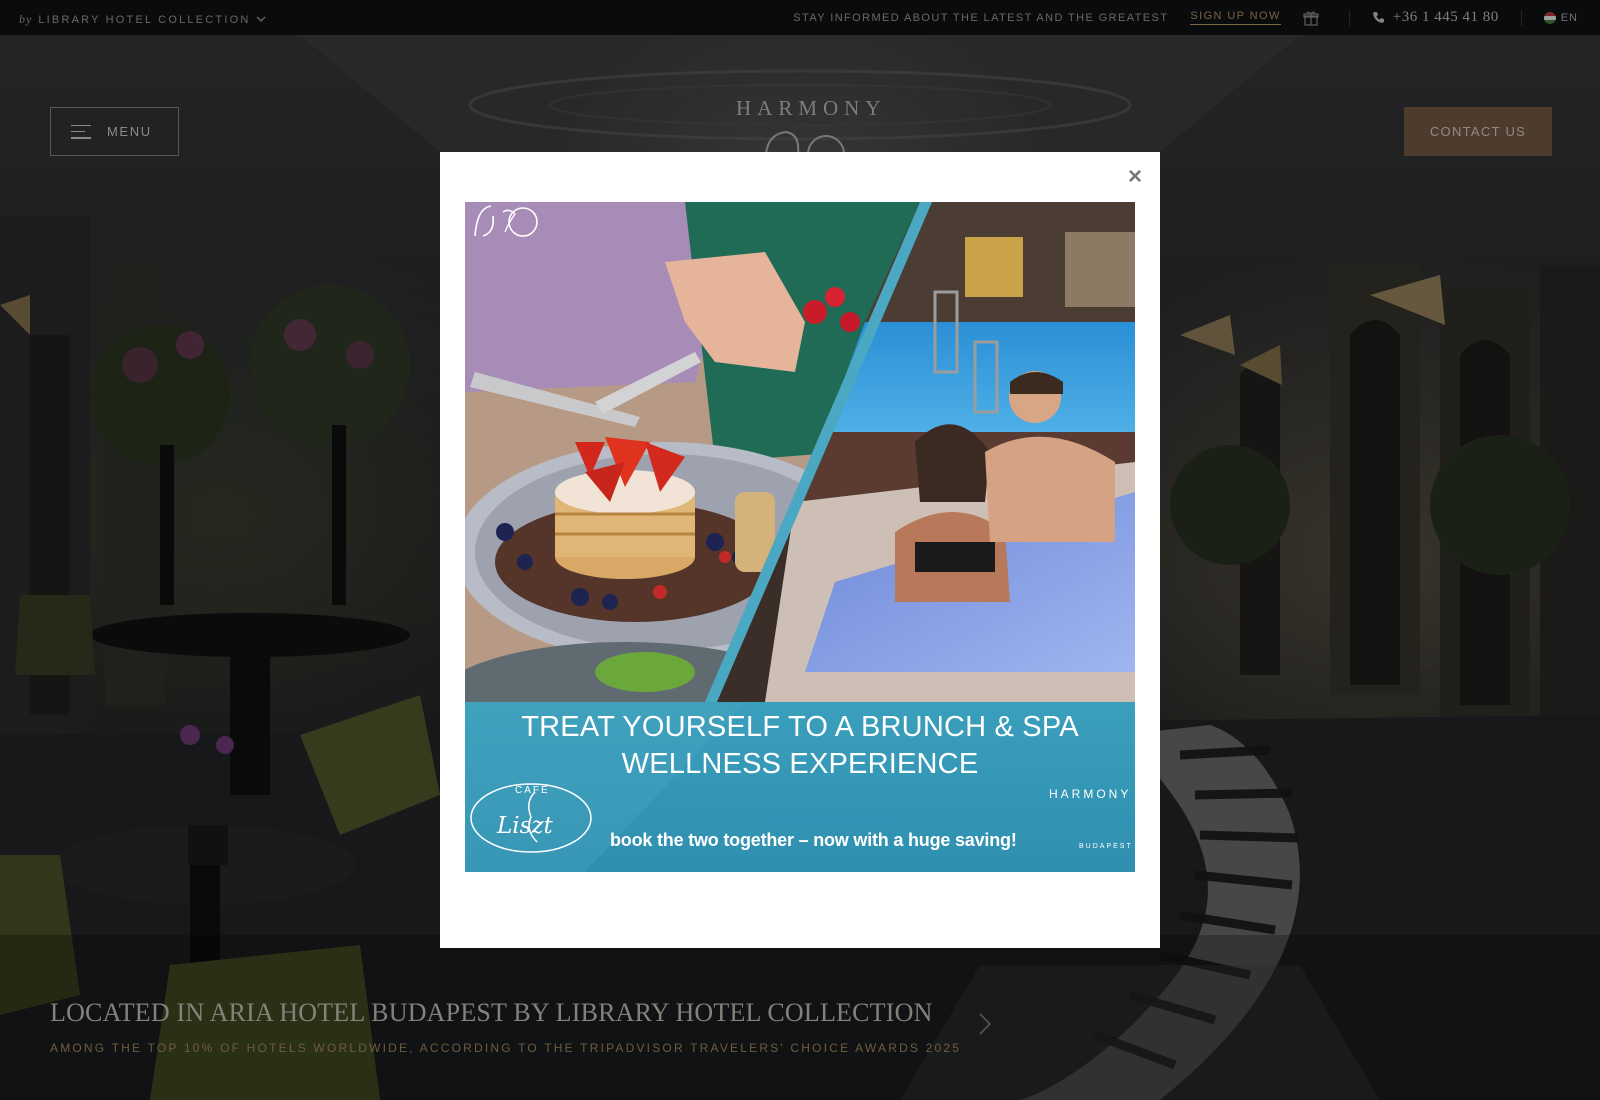 This screenshot has height=1100, width=1600. Describe the element at coordinates (532, 790) in the screenshot. I see `cafe-logo-label: CAFE` at that location.